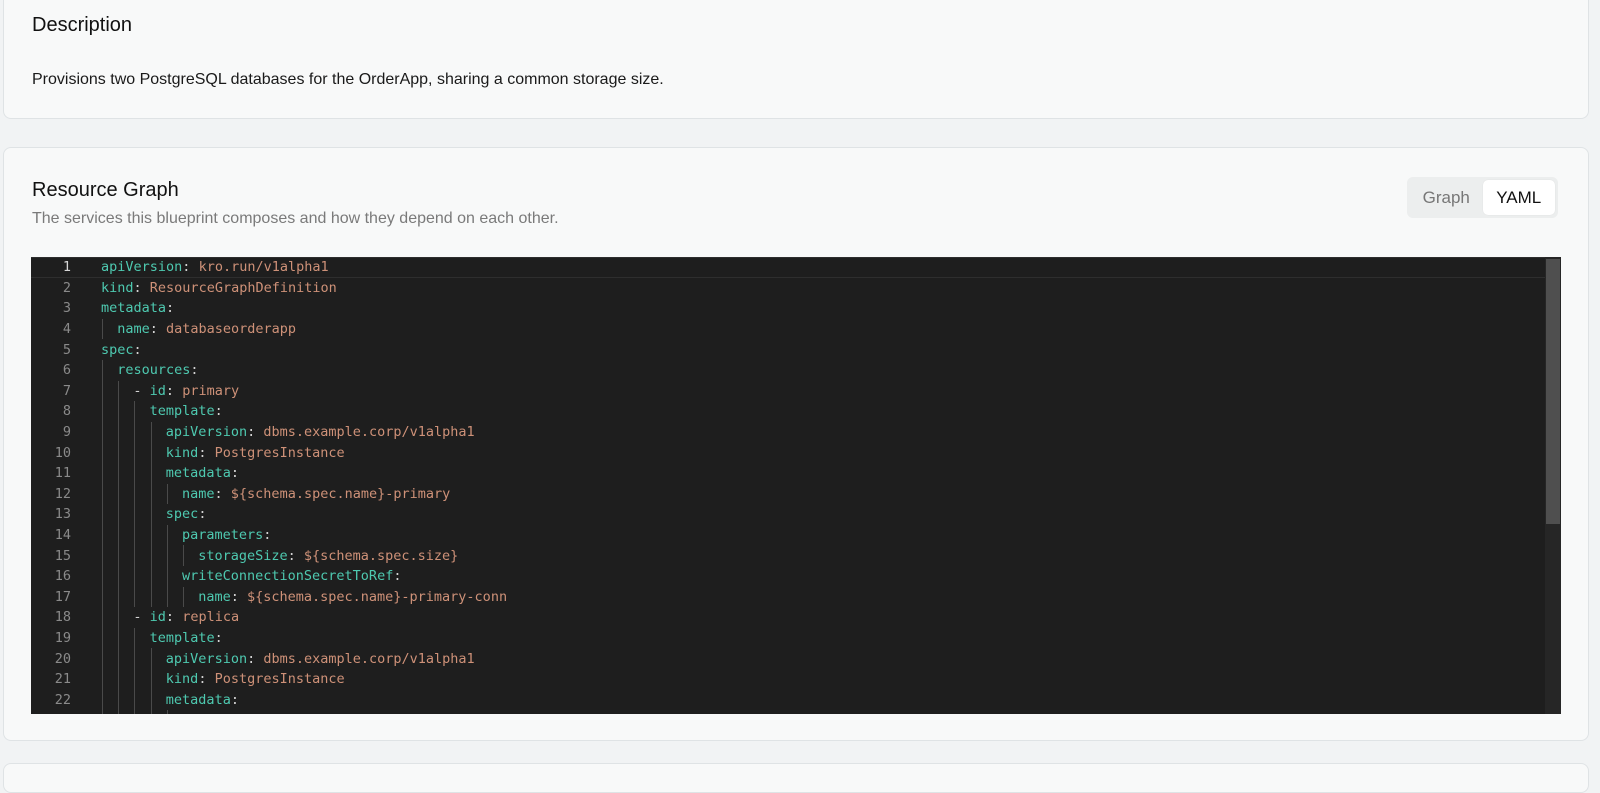 The height and width of the screenshot is (793, 1600). I want to click on view-toggle: Graph YAML, so click(1482, 197).